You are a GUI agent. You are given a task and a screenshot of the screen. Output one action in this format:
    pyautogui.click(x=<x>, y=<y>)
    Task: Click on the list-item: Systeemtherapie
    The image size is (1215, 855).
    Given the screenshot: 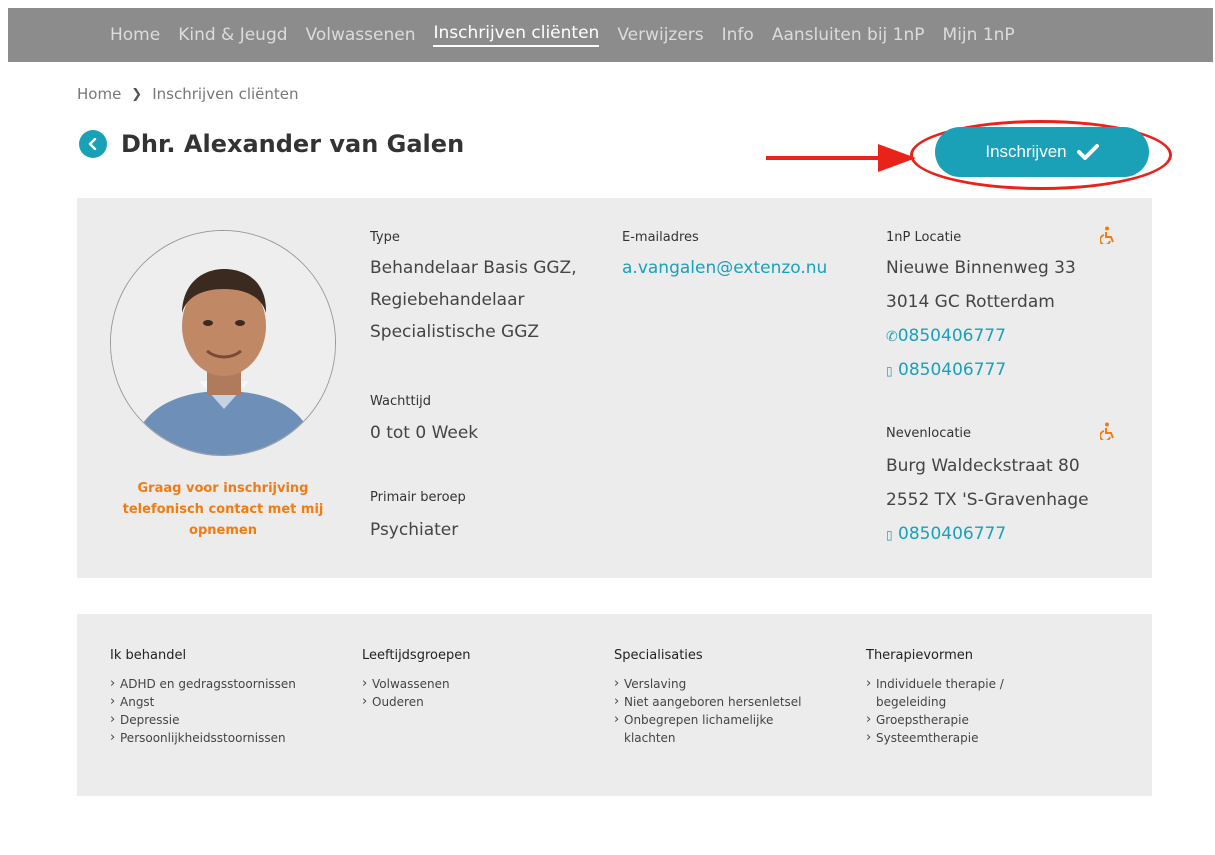 What is the action you would take?
    pyautogui.click(x=935, y=738)
    